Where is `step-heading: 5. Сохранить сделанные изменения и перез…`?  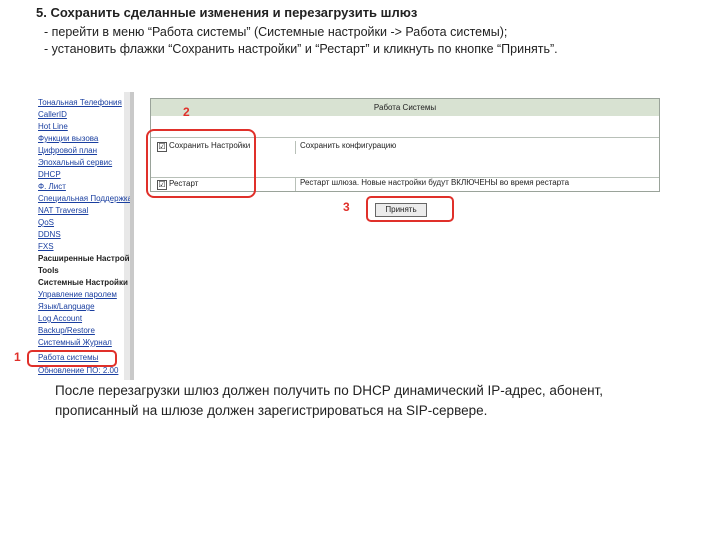
step-heading: 5. Сохранить сделанные изменения и перез… is located at coordinates (227, 12).